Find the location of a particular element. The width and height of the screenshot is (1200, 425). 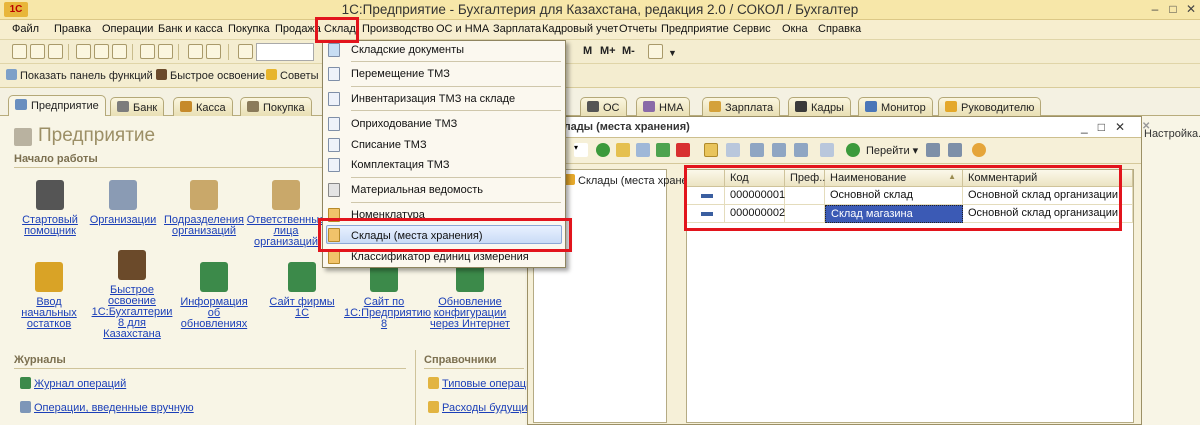

clear-filter-icon is located at coordinates (827, 150).